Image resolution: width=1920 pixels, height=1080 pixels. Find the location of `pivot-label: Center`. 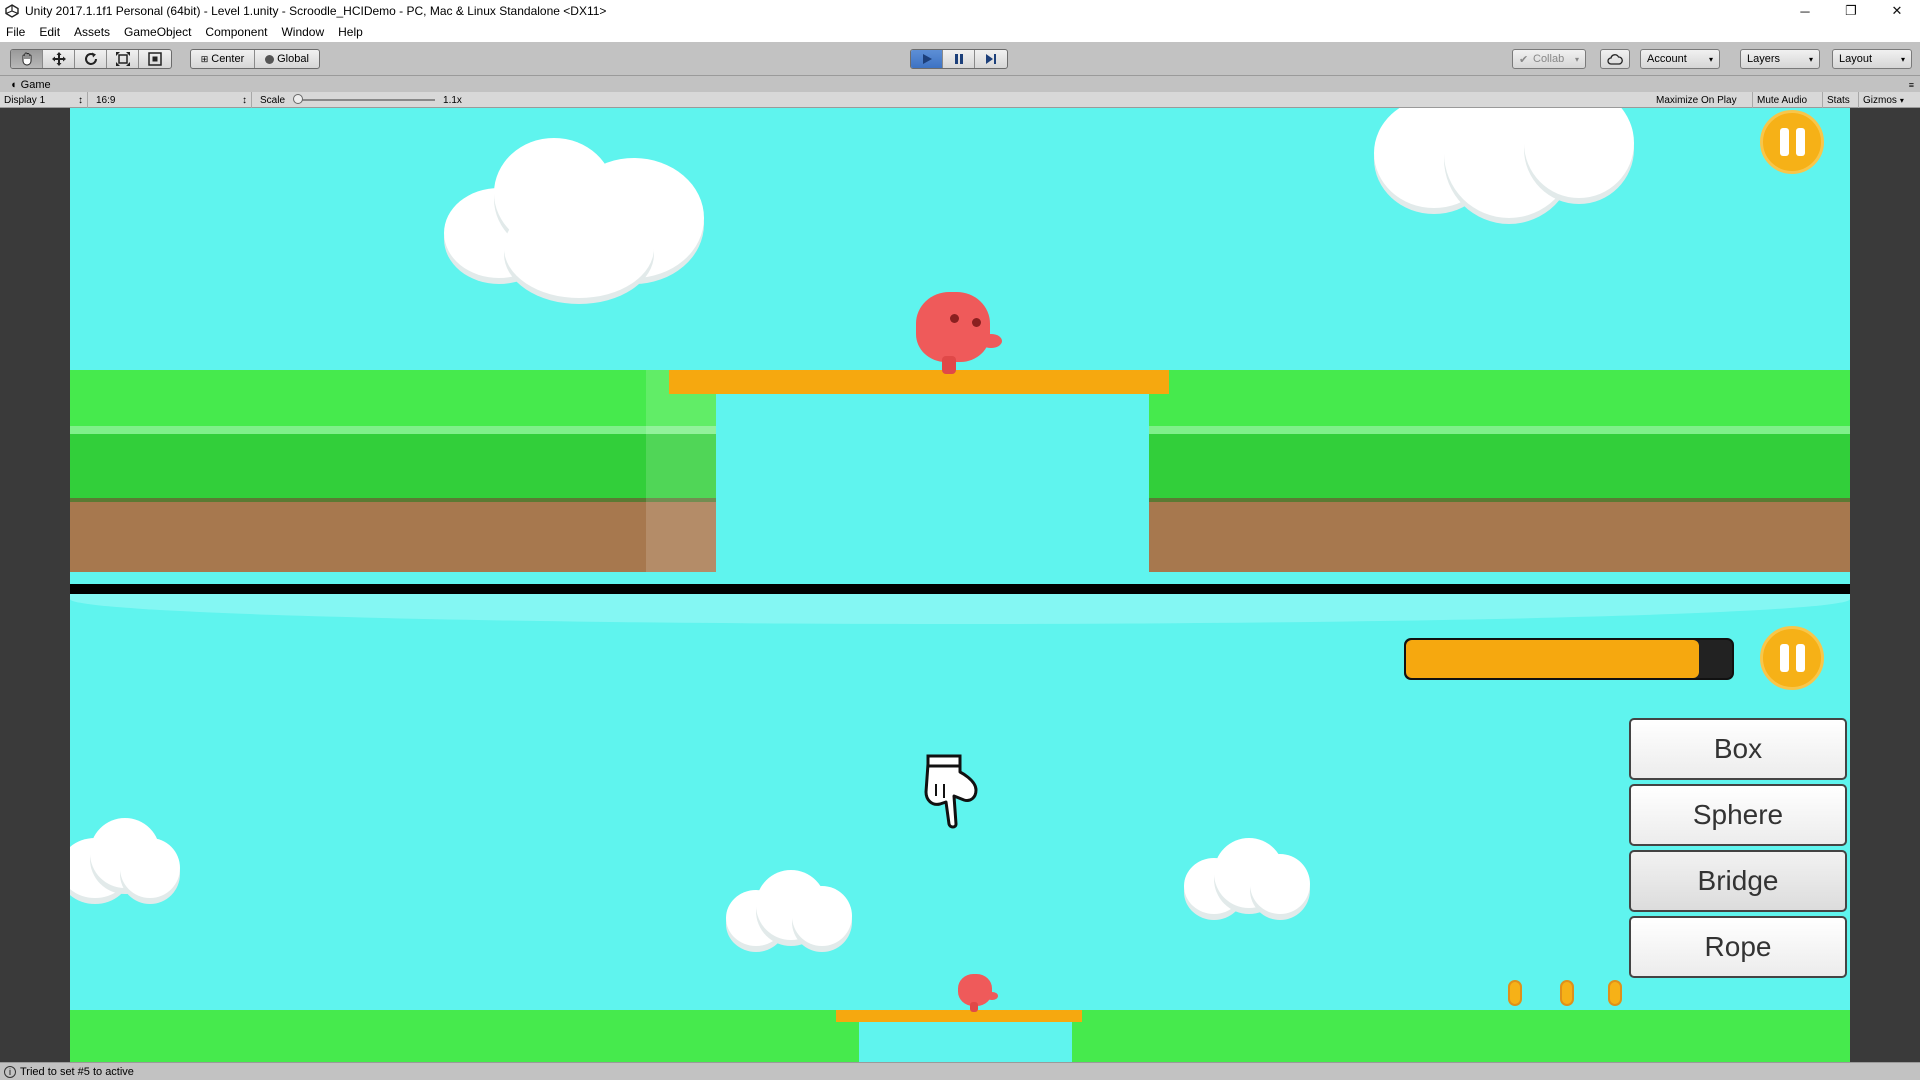

pivot-label: Center is located at coordinates (228, 59).